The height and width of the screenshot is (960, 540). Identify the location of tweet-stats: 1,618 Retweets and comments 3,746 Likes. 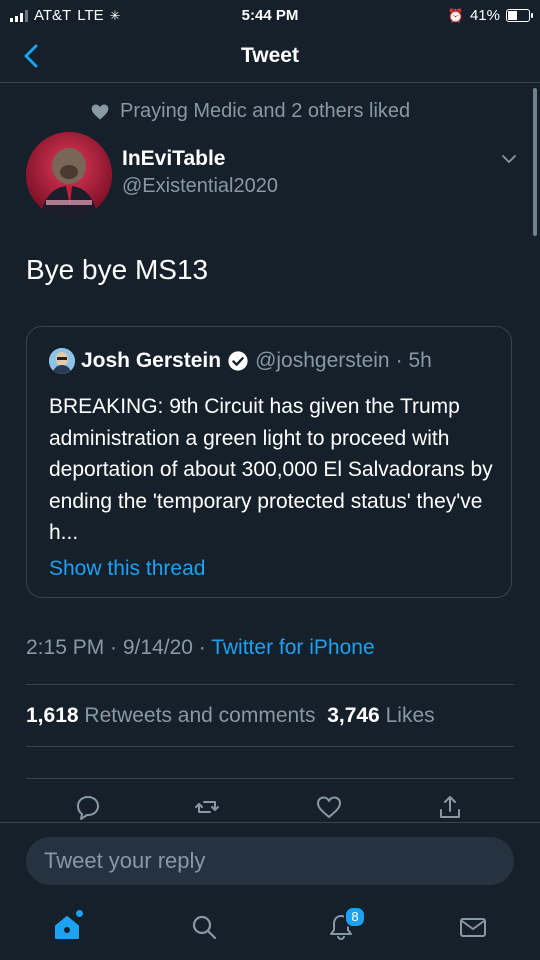
(230, 716).